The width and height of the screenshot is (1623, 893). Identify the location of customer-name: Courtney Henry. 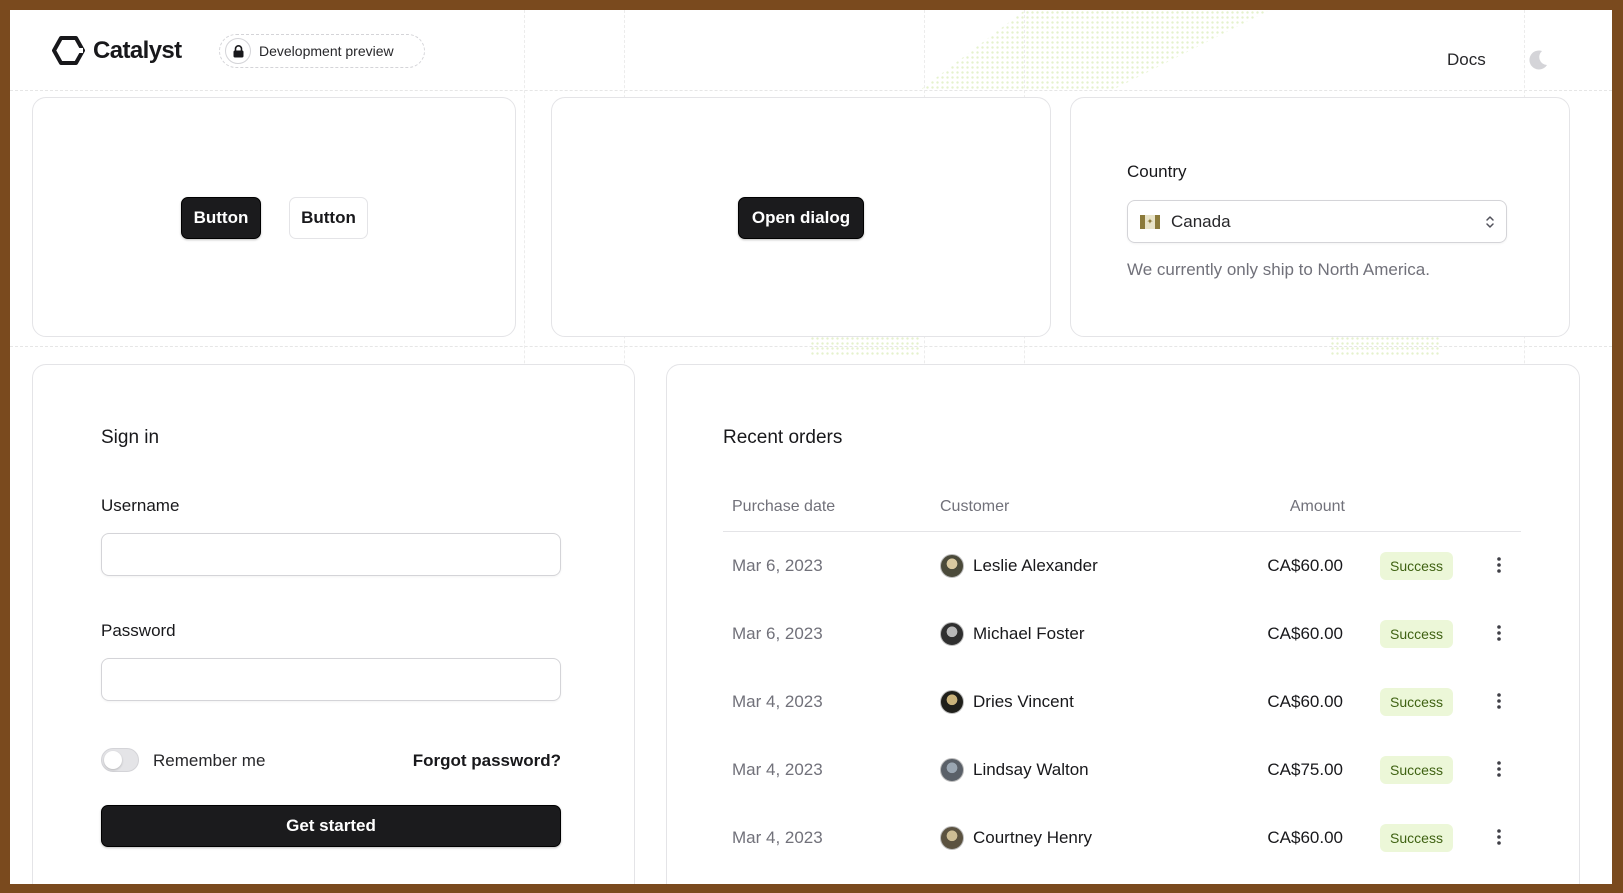
(1033, 837).